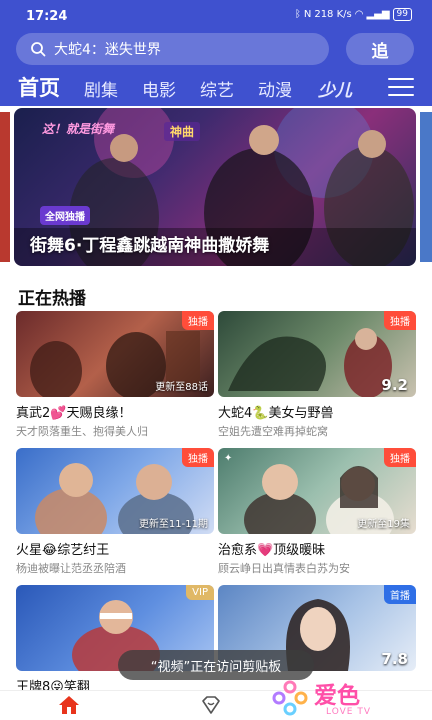  I want to click on video-card: 独播 9.2 大蛇4🐍美女与野兽 空姐先遭空难再掉蛇窝, so click(317, 375).